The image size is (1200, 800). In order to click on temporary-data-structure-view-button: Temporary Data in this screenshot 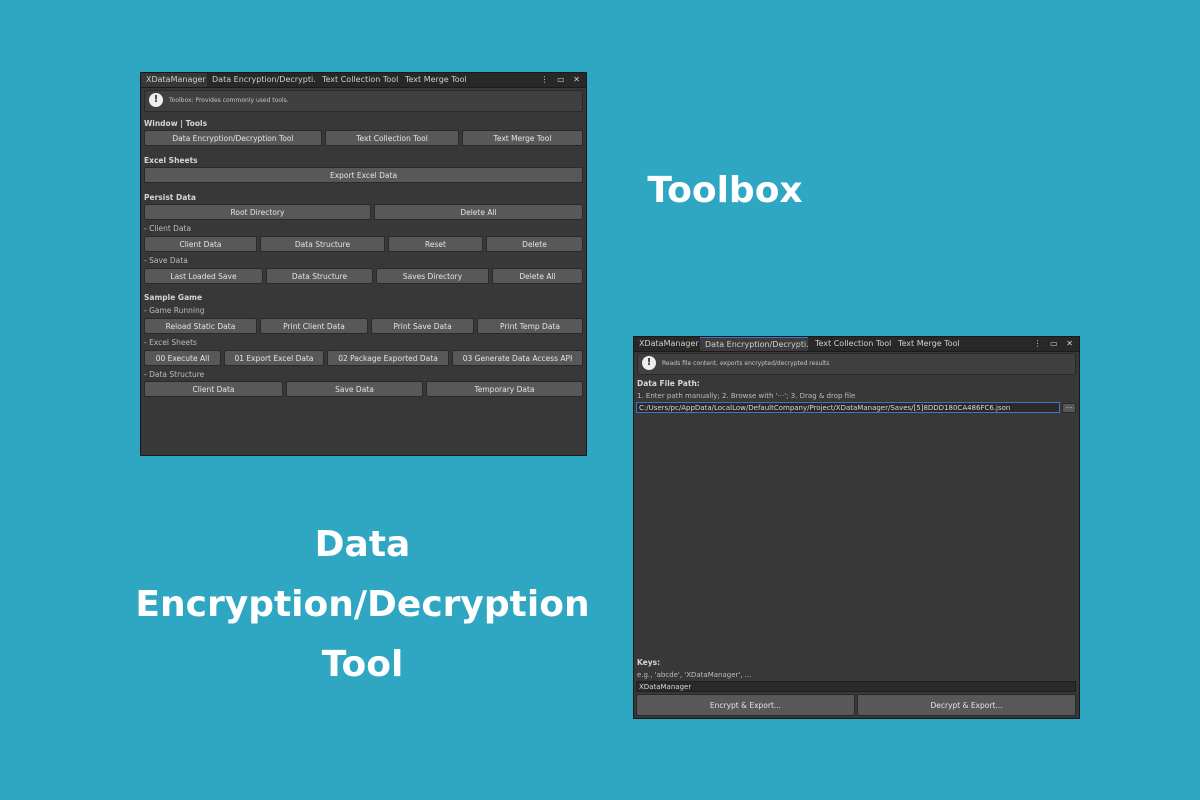, I will do `click(504, 389)`.